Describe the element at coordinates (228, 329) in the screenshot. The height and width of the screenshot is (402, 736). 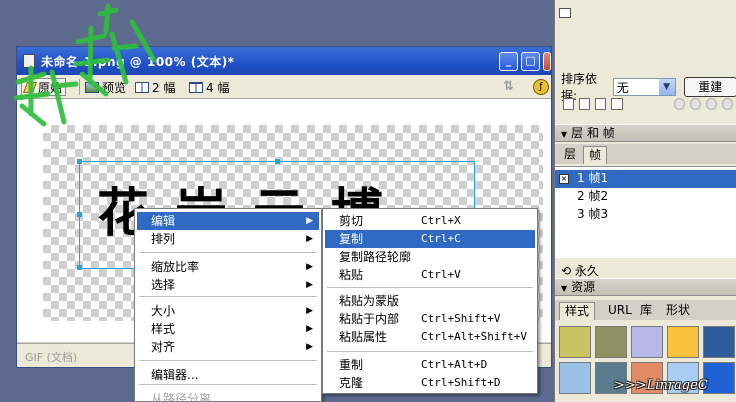
I see `context-menu-item: 样式 ▶` at that location.